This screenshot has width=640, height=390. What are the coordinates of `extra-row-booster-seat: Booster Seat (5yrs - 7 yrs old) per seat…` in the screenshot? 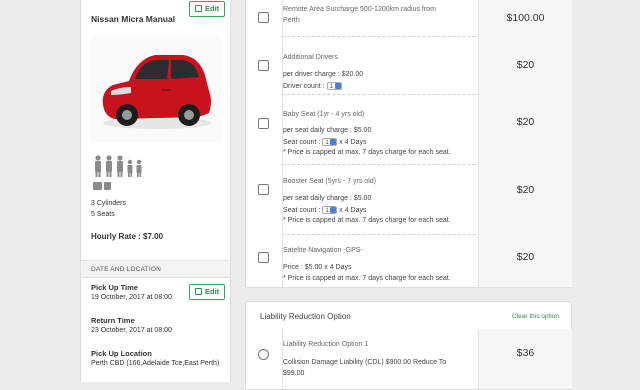 It's located at (409, 199).